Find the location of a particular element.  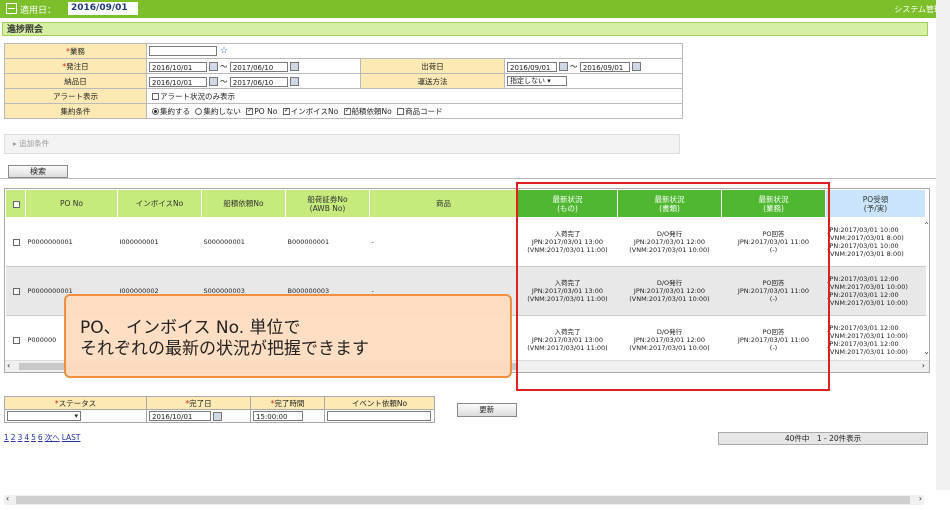

cell-bl: B000000001 is located at coordinates (327, 242).